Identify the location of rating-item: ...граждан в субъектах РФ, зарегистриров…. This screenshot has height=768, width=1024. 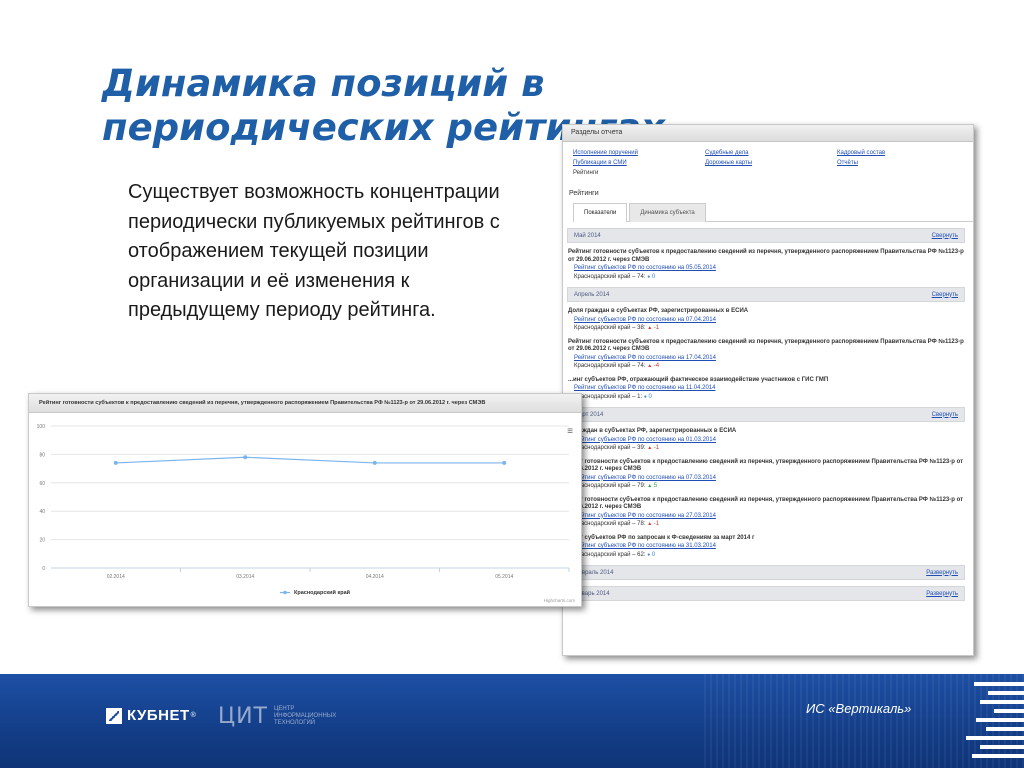
(766, 440).